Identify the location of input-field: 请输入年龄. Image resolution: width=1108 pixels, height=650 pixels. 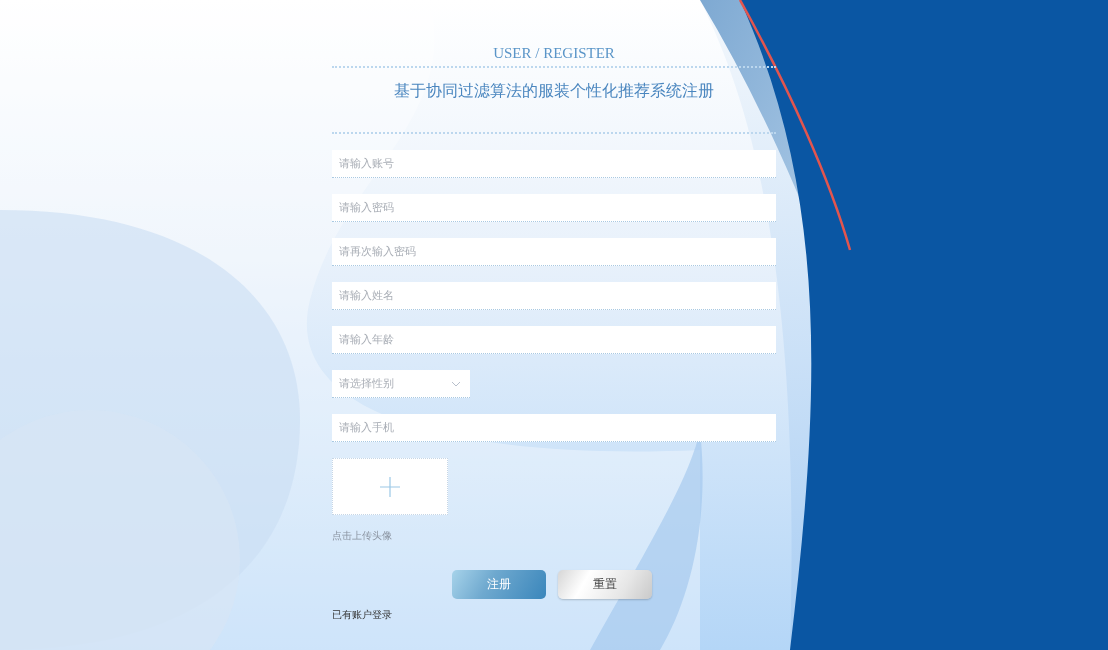
(554, 340).